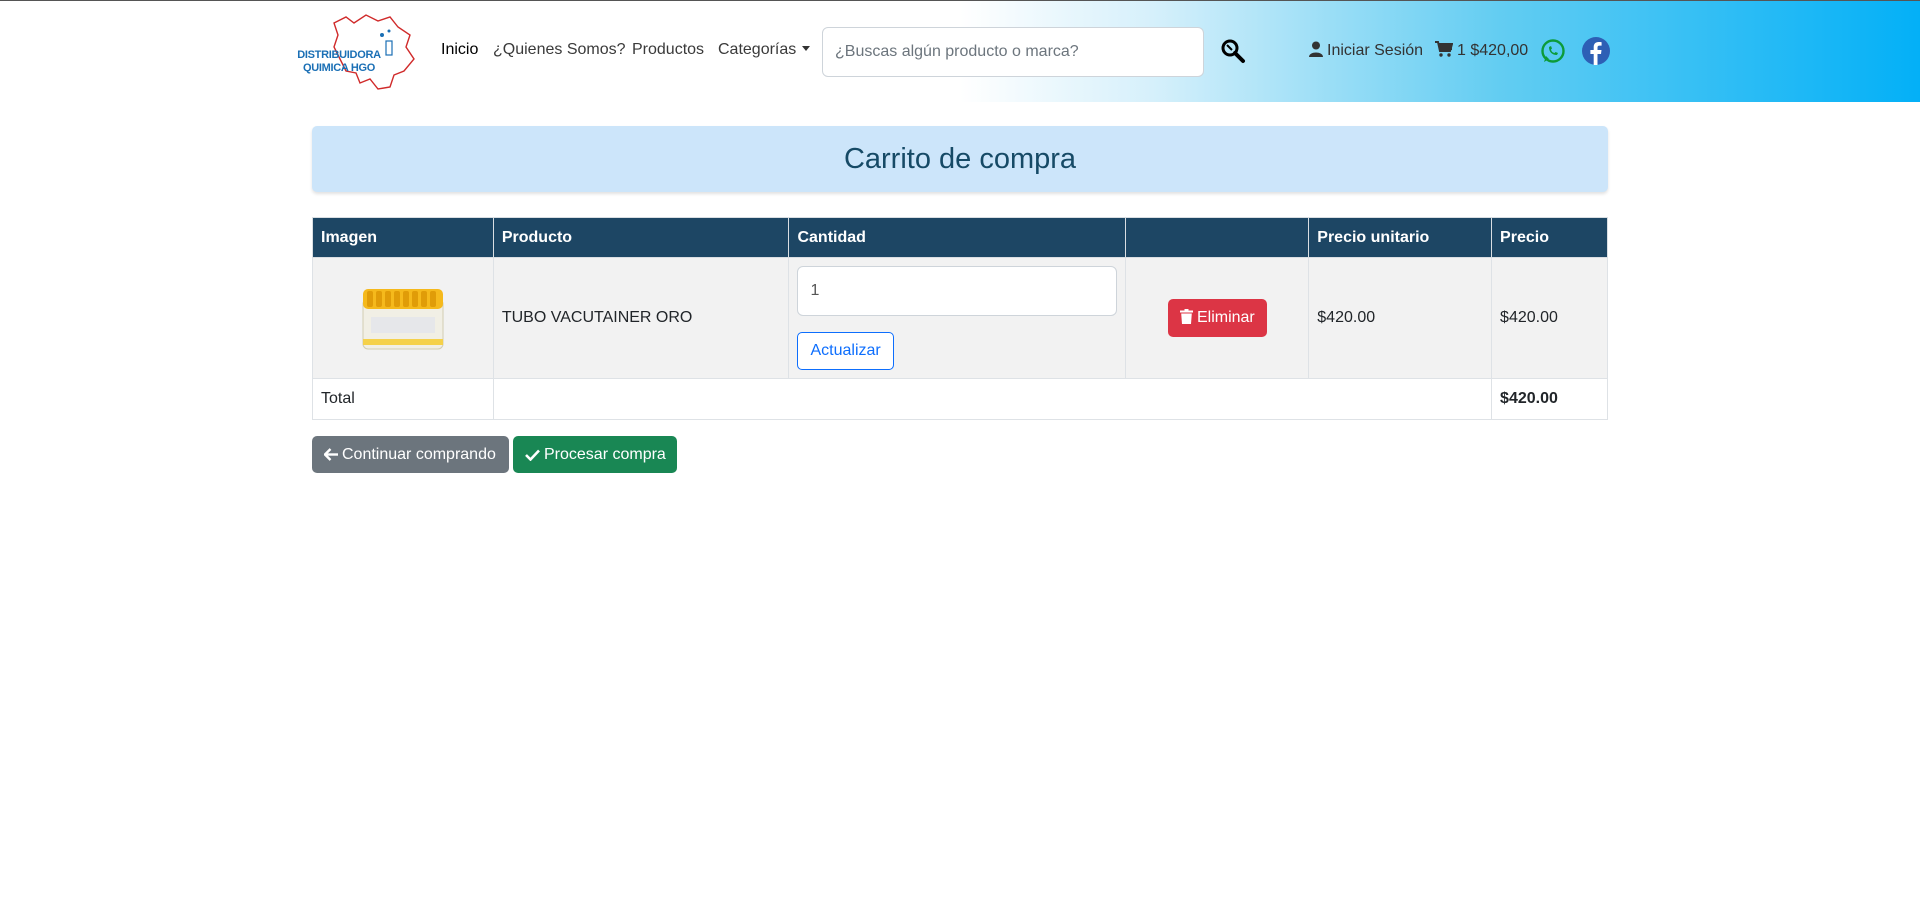 Image resolution: width=1920 pixels, height=909 pixels. What do you see at coordinates (845, 351) in the screenshot?
I see `update-button: Actualizar` at bounding box center [845, 351].